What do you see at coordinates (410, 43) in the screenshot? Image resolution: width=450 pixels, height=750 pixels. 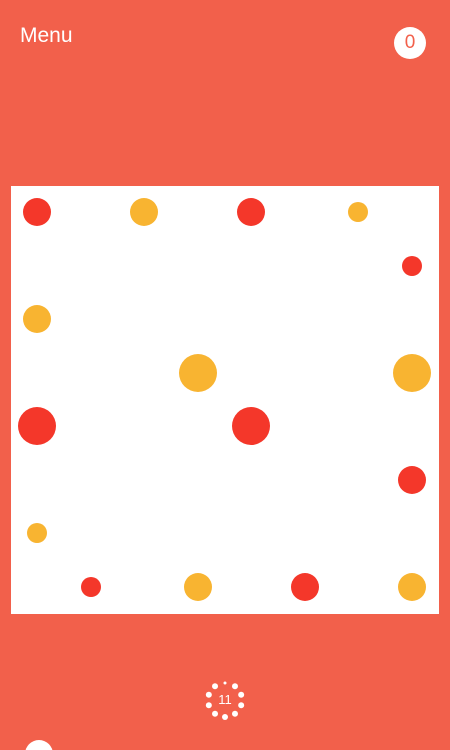 I see `score-badge: 0` at bounding box center [410, 43].